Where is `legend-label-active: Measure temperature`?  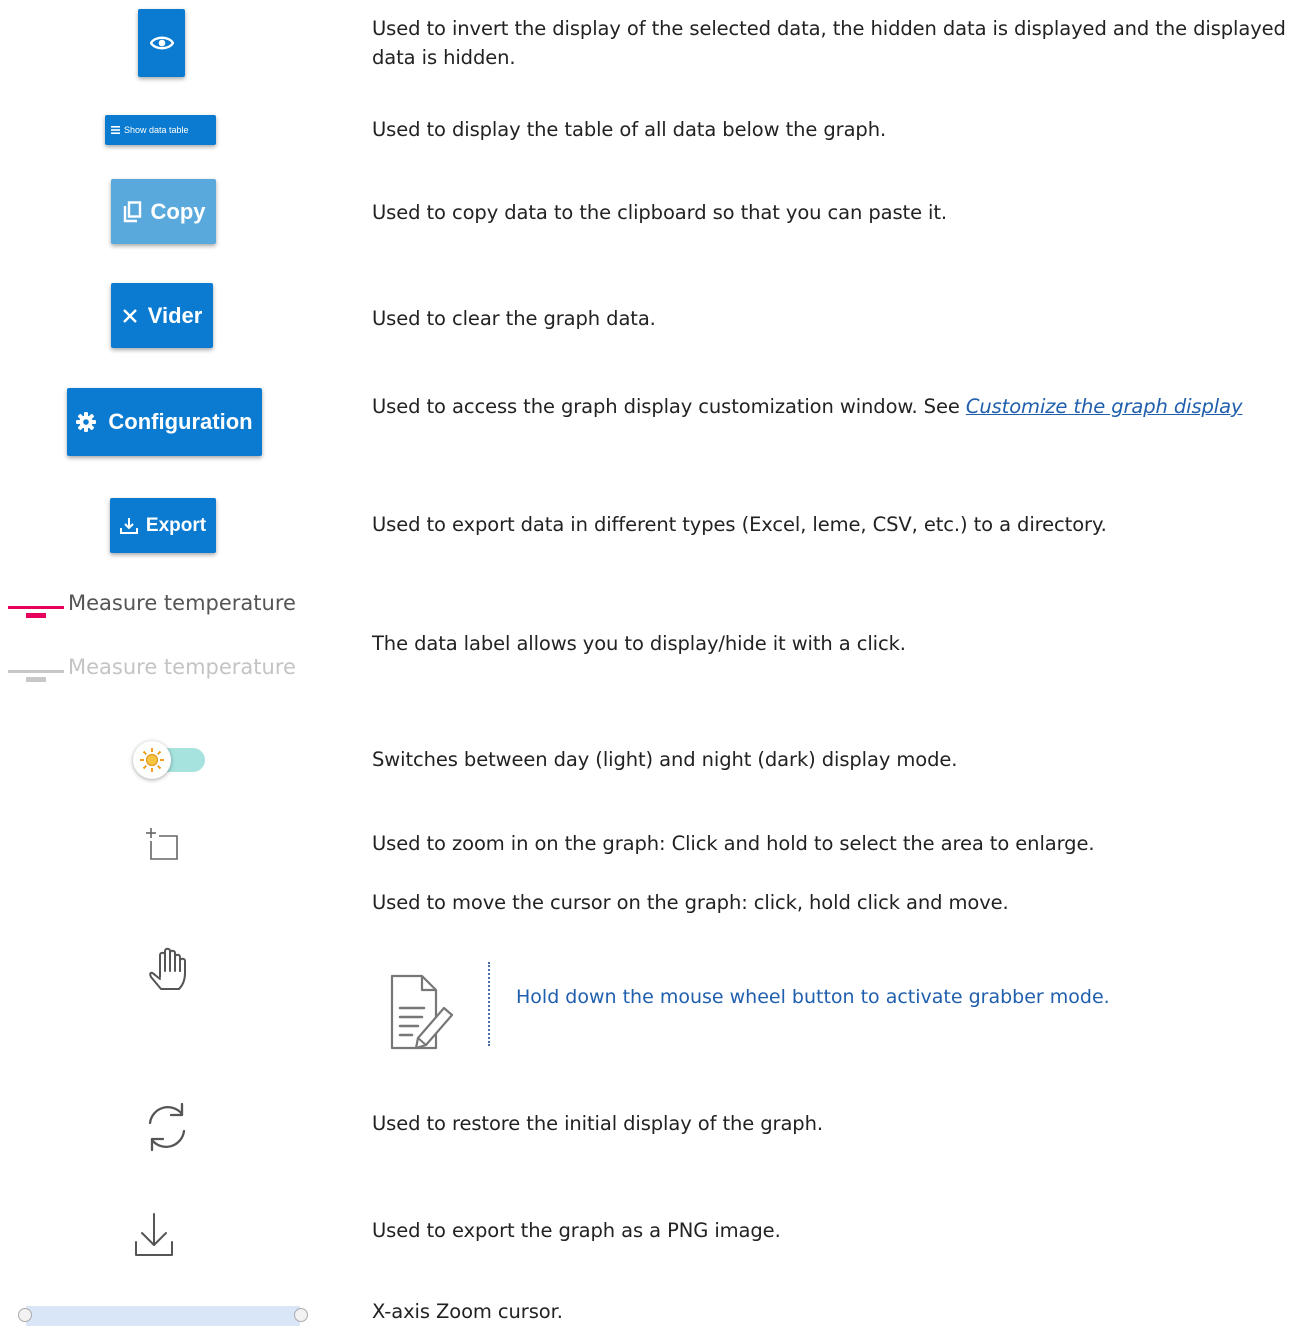
legend-label-active: Measure temperature is located at coordinates (182, 603).